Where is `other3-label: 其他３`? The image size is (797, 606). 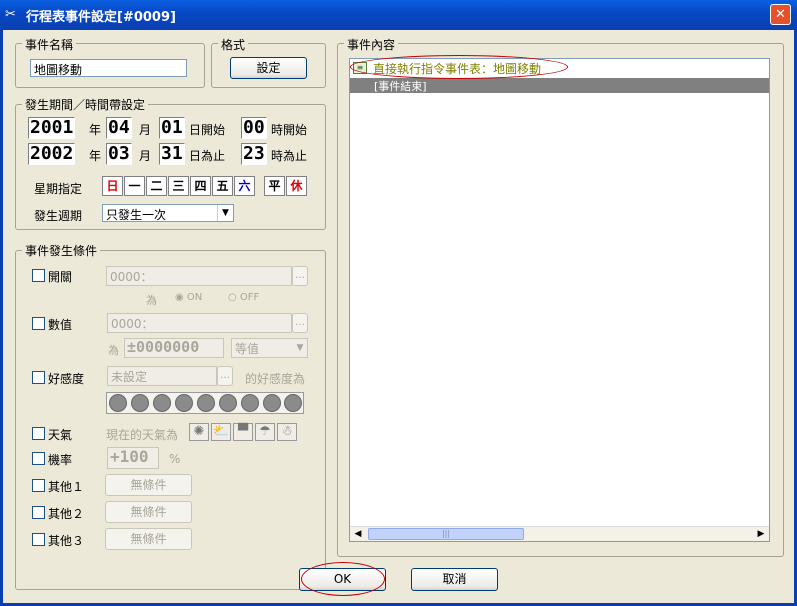
other3-label: 其他３ is located at coordinates (66, 541).